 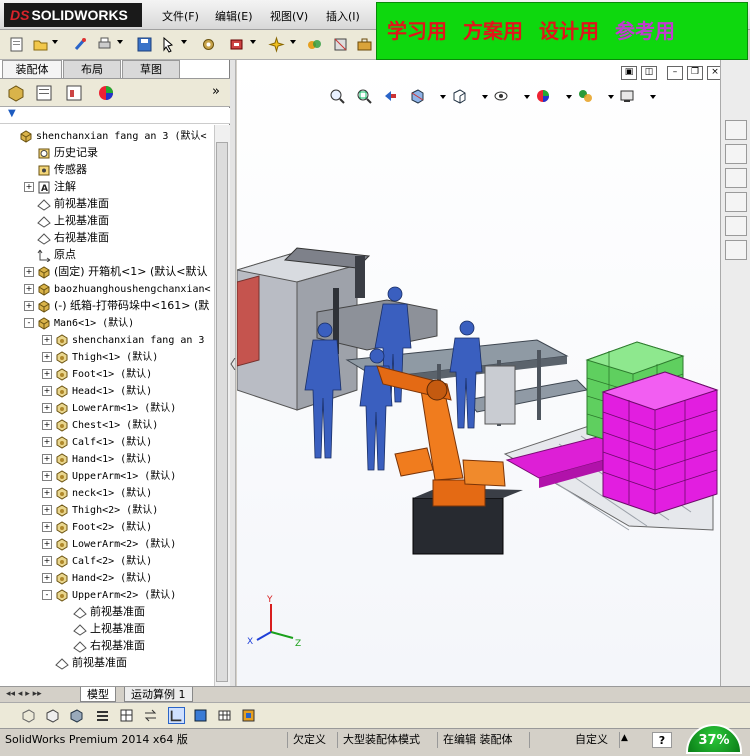 What do you see at coordinates (340, 44) in the screenshot?
I see `component-icon` at bounding box center [340, 44].